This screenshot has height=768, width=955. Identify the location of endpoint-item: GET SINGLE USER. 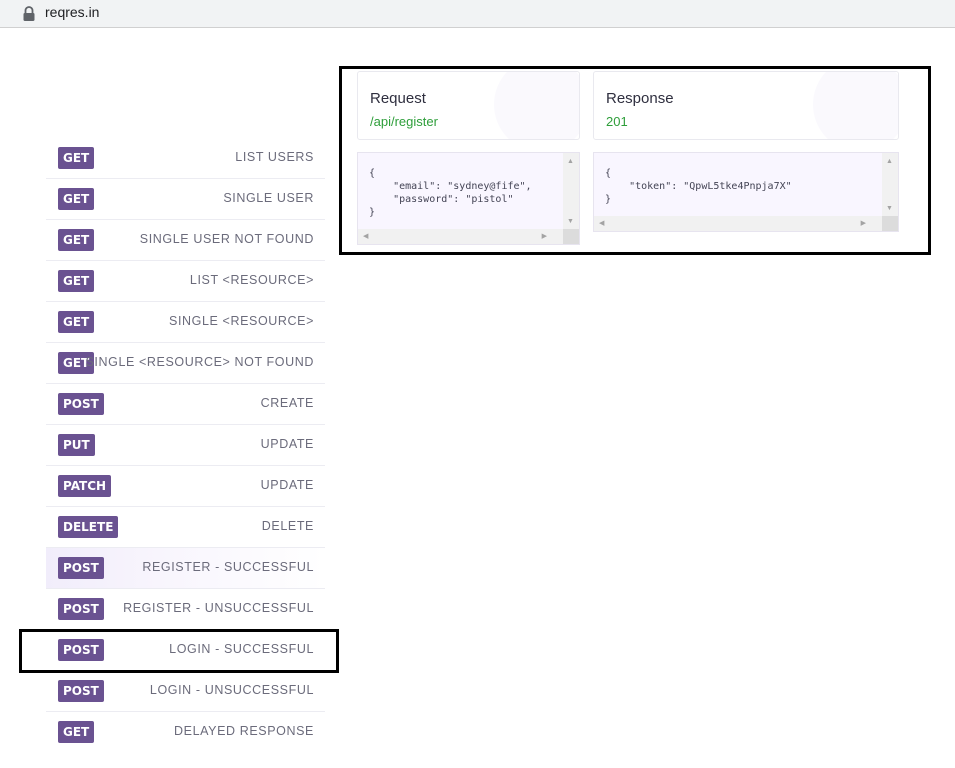
(185, 199).